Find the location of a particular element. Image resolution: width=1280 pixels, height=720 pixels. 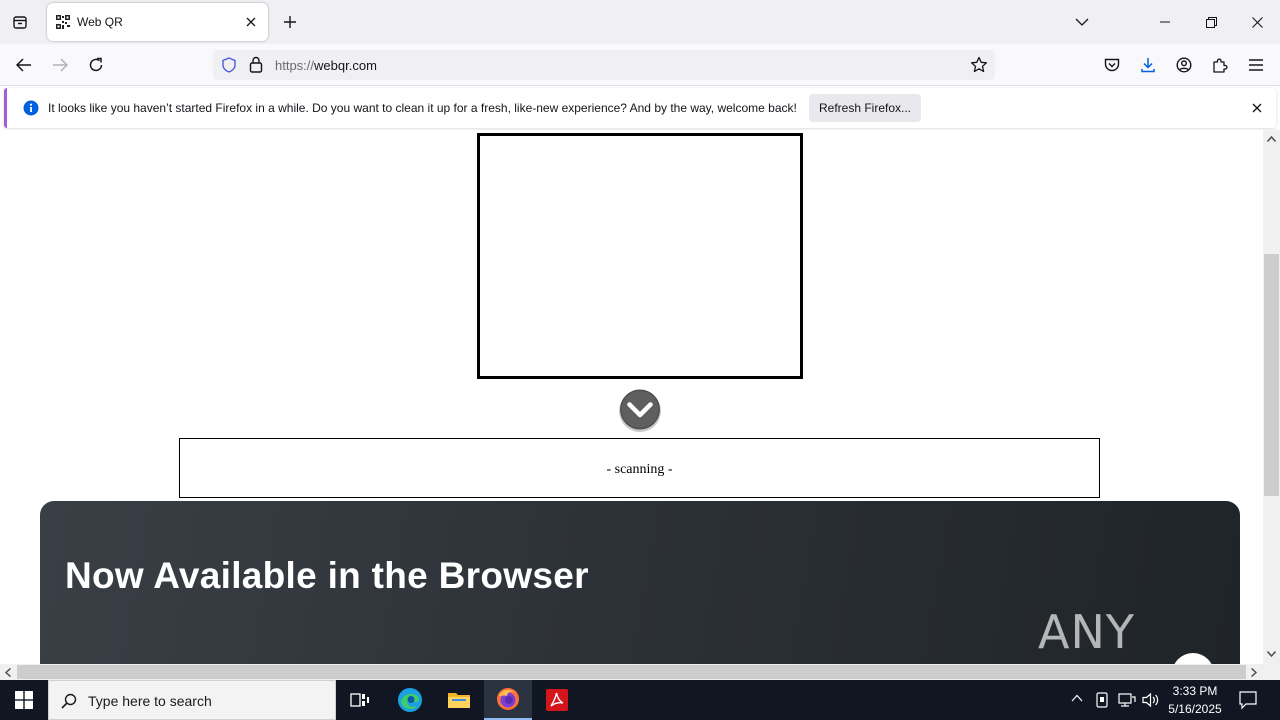

show-hidden-icons-chevron is located at coordinates (1077, 698).